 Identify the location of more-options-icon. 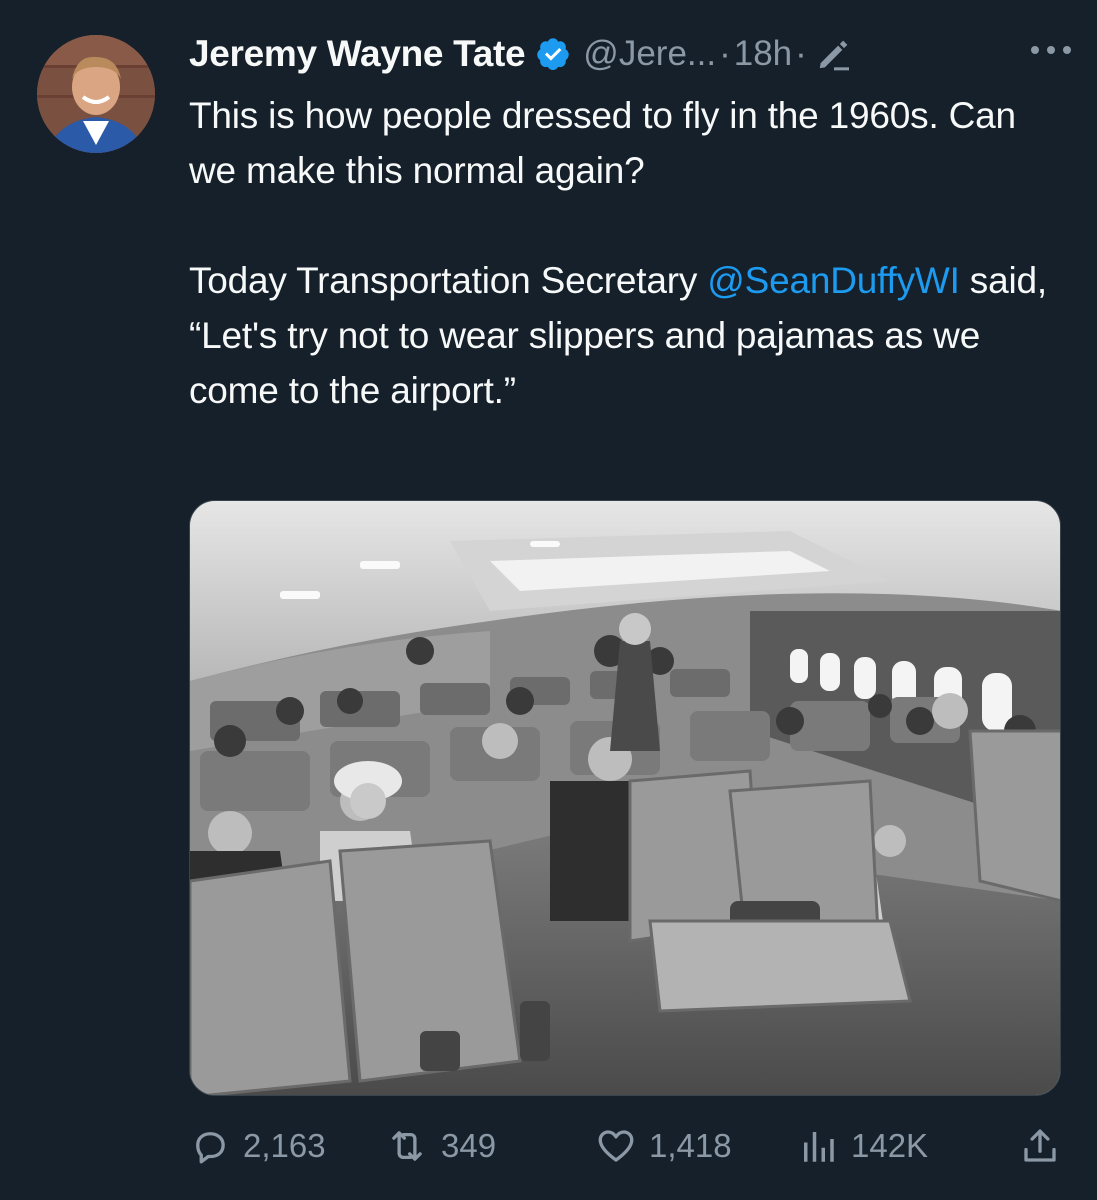
(1051, 50).